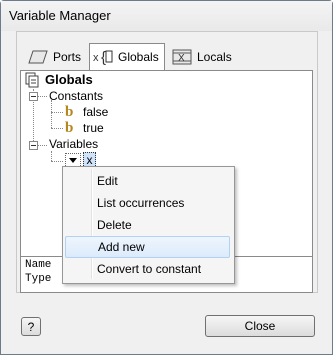 Image resolution: width=333 pixels, height=355 pixels. Describe the element at coordinates (147, 269) in the screenshot. I see `menu-item-convert-to-constant: Convert to constant` at that location.